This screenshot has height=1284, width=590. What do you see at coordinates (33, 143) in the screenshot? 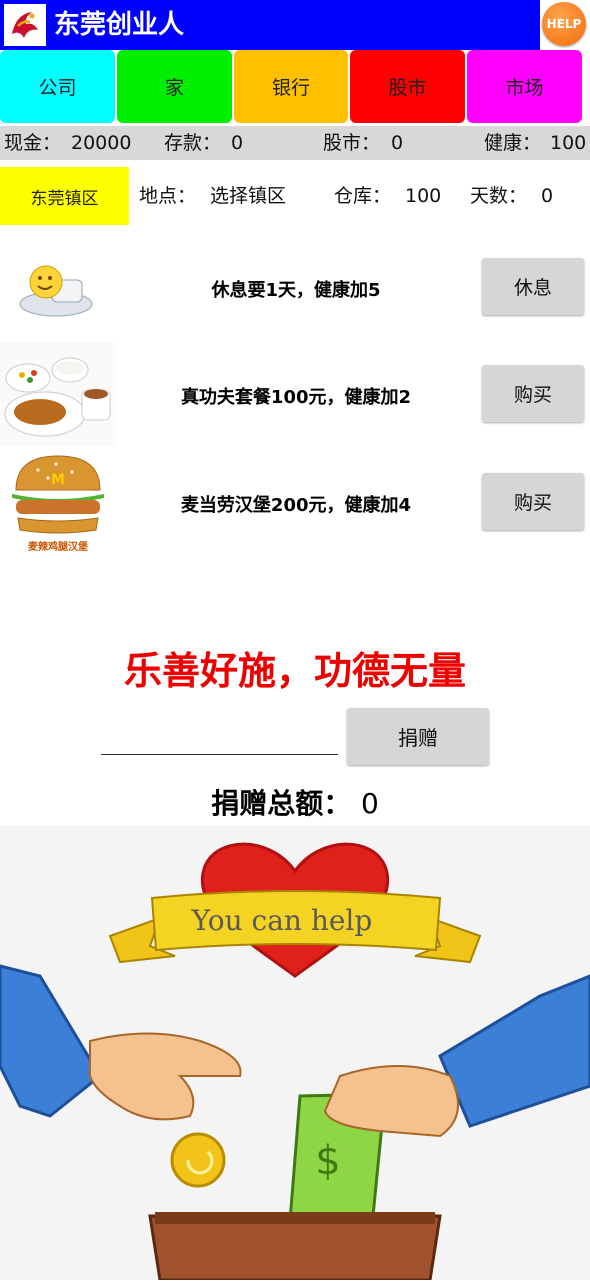
I see `cash-label: 现金：` at bounding box center [33, 143].